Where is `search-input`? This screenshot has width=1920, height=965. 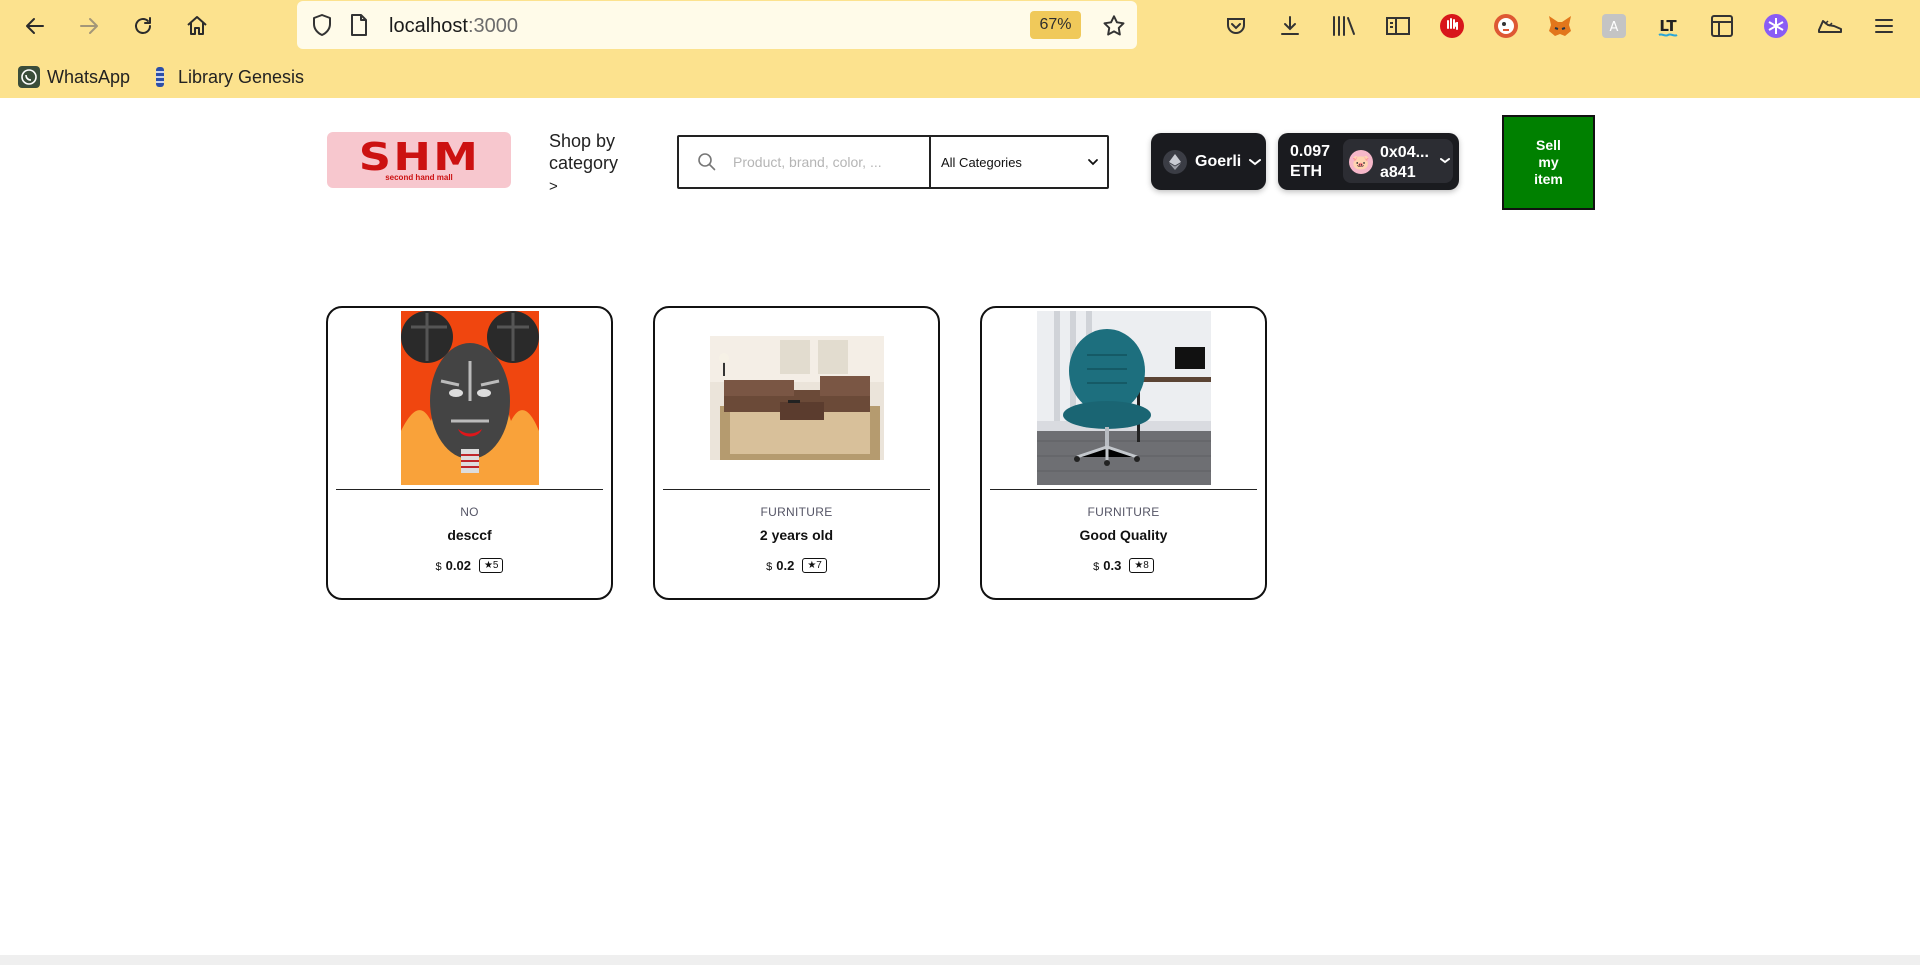 search-input is located at coordinates (823, 162).